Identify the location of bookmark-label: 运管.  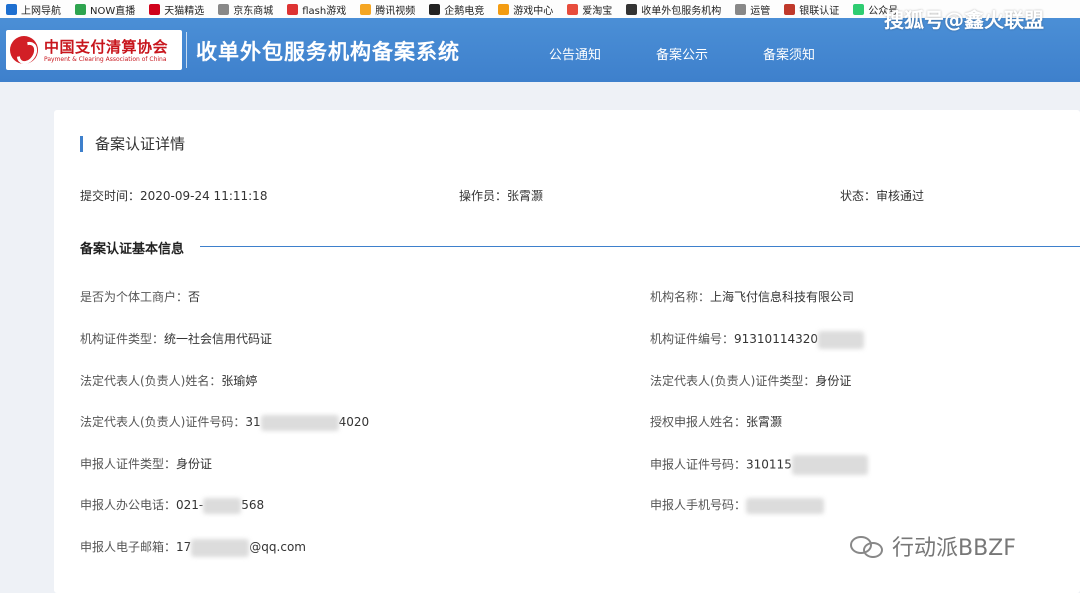
(760, 11).